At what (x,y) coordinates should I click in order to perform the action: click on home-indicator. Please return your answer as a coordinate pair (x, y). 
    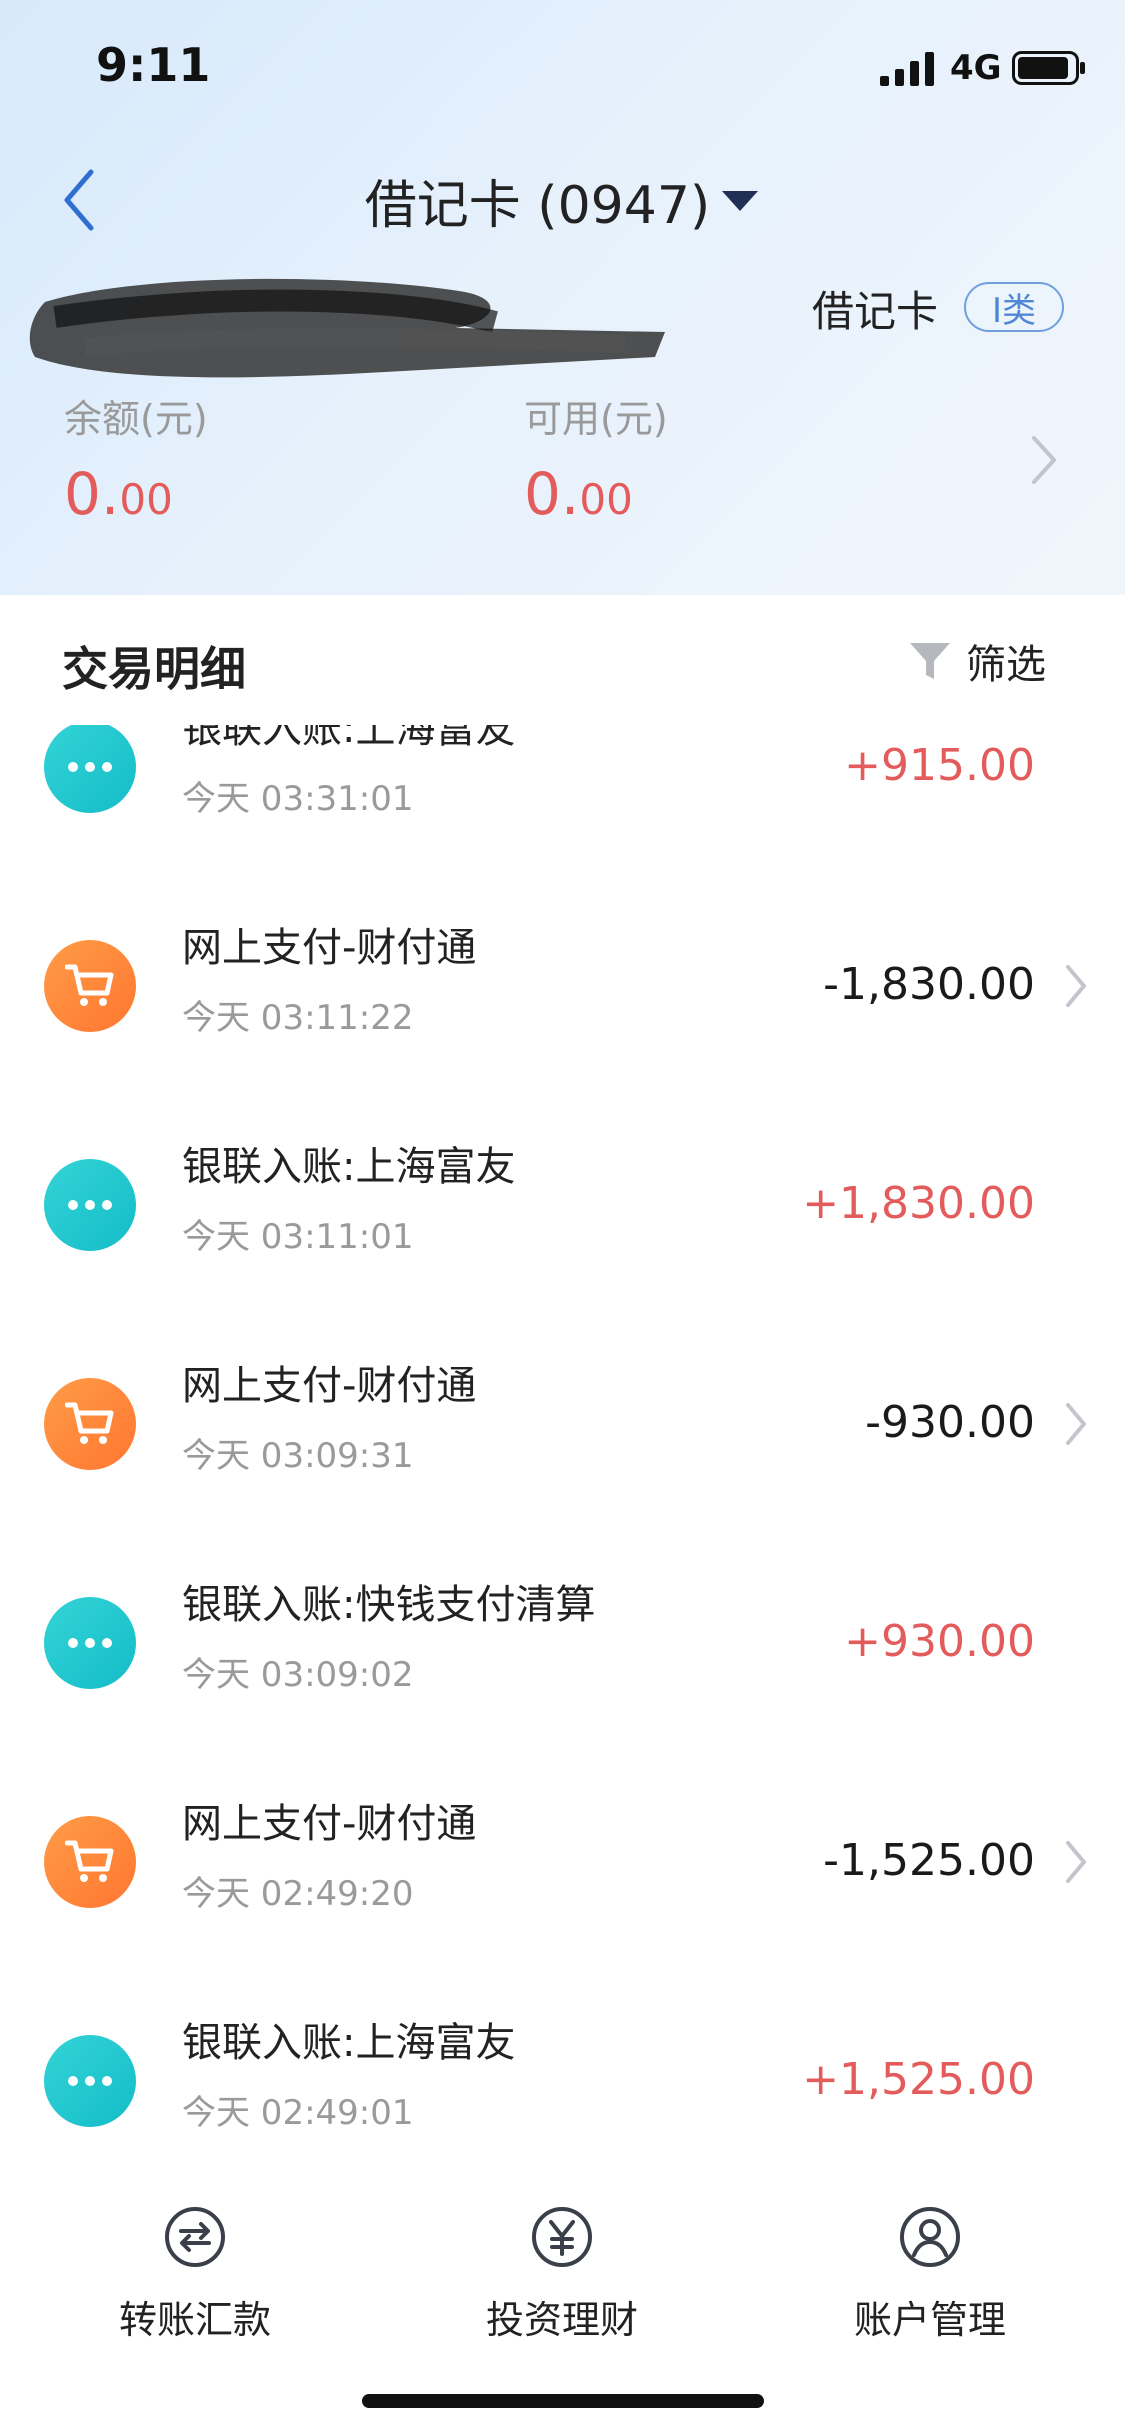
    Looking at the image, I should click on (563, 2401).